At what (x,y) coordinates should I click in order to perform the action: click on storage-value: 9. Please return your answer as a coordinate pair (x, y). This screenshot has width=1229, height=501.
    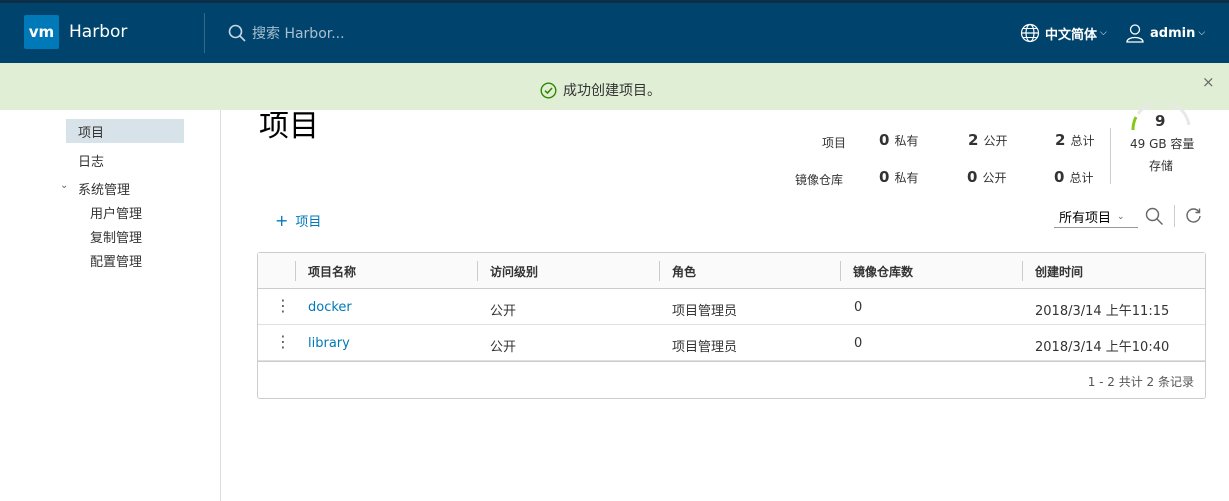
    Looking at the image, I should click on (1160, 121).